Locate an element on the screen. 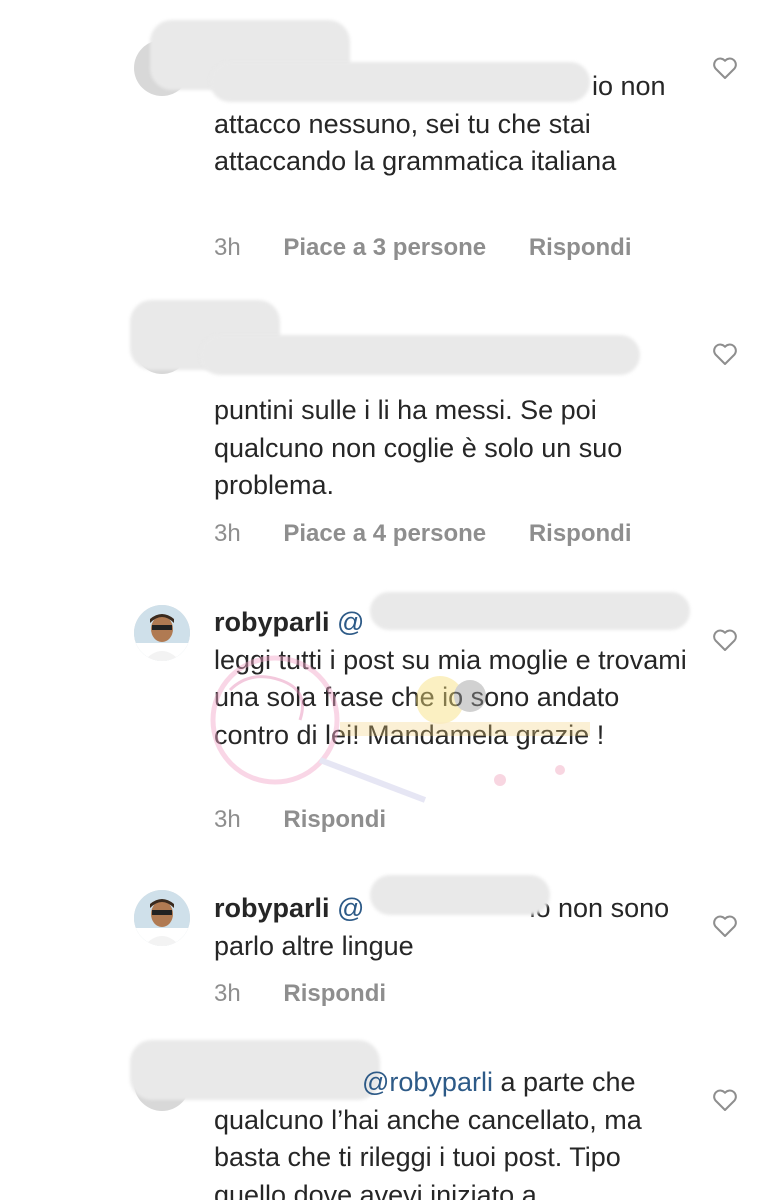  avatar-photo is located at coordinates (162, 918).